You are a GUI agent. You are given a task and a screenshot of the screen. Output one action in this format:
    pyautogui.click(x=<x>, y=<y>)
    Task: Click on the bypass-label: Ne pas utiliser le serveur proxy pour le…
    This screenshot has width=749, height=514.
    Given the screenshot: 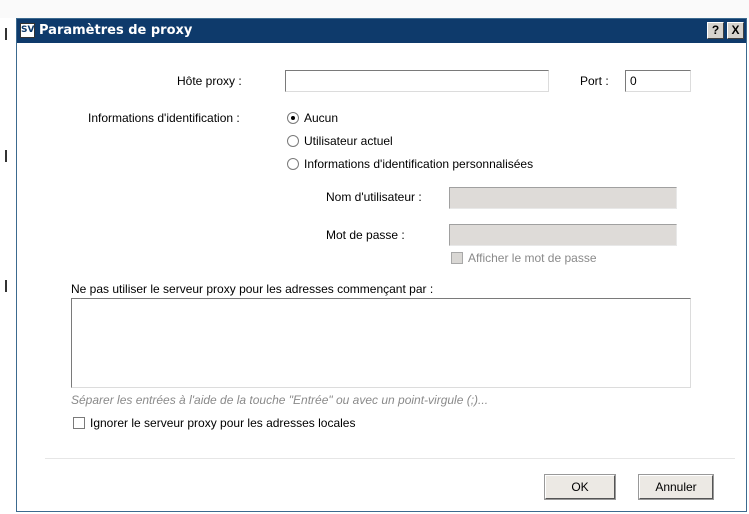 What is the action you would take?
    pyautogui.click(x=252, y=289)
    